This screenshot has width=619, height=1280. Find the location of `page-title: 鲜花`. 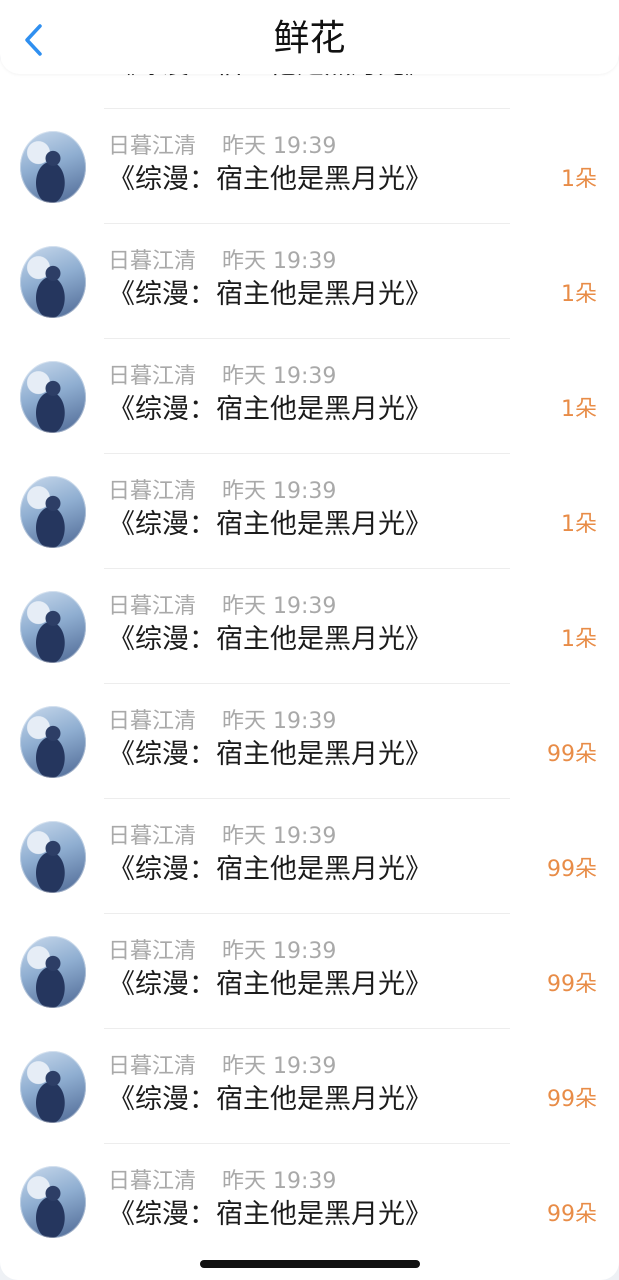

page-title: 鲜花 is located at coordinates (309, 38).